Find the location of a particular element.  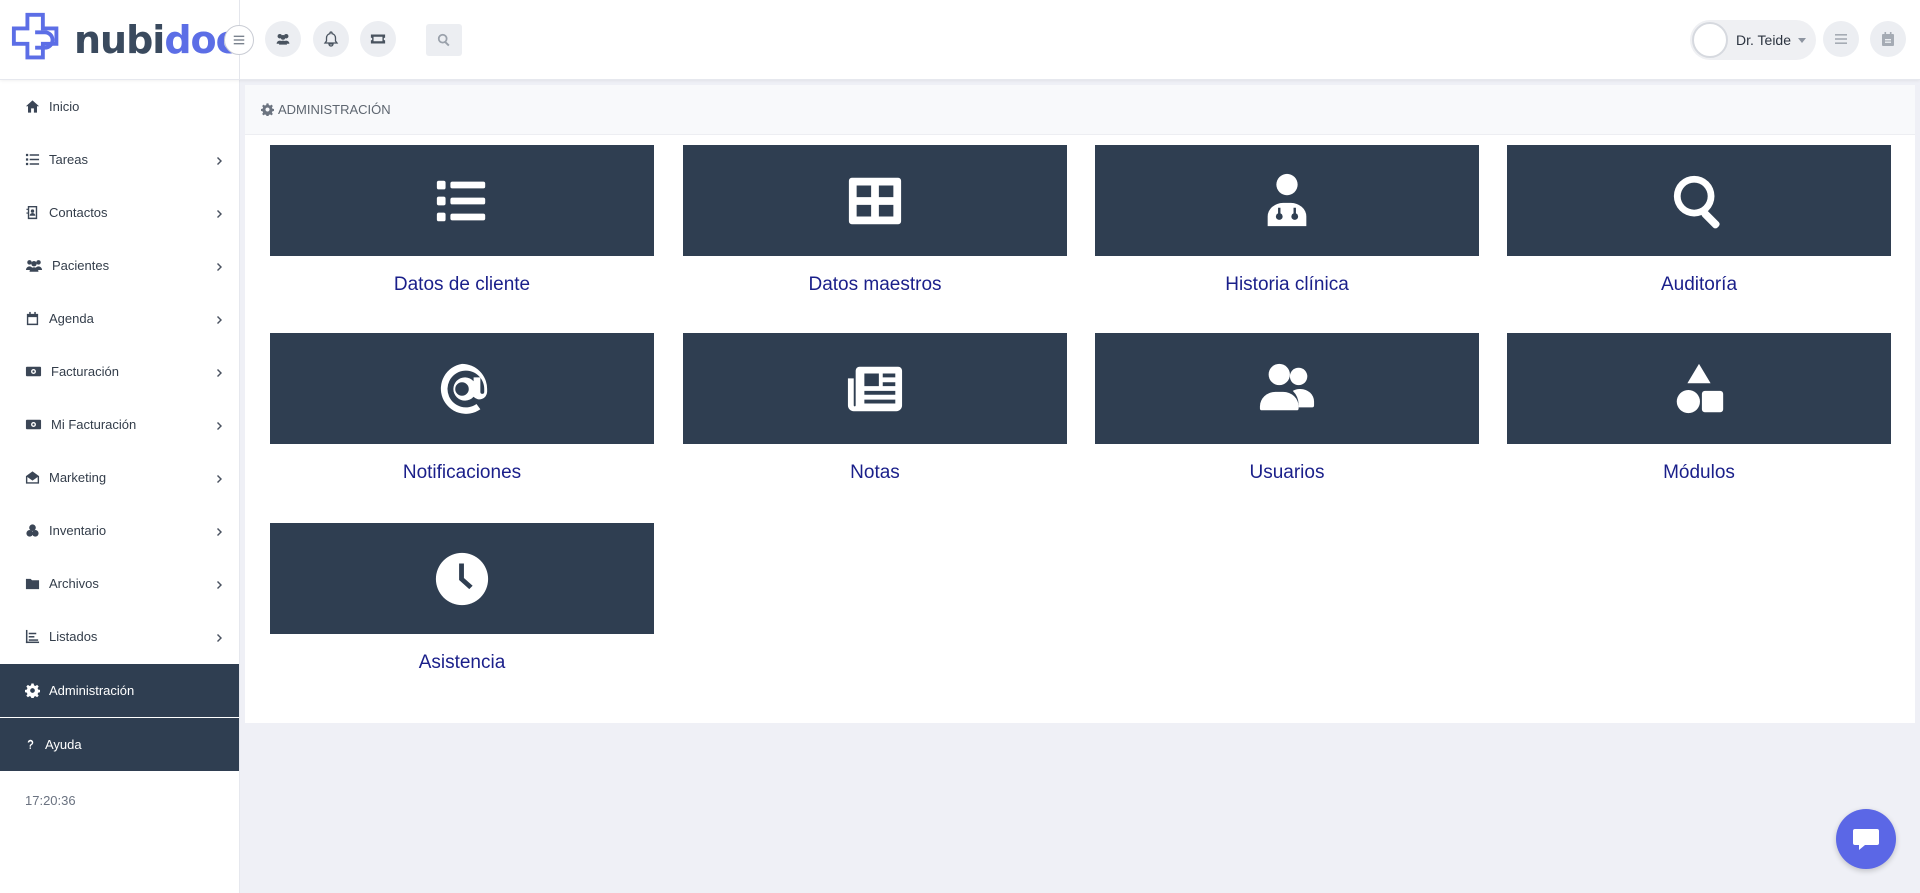

tickets-button is located at coordinates (378, 39).